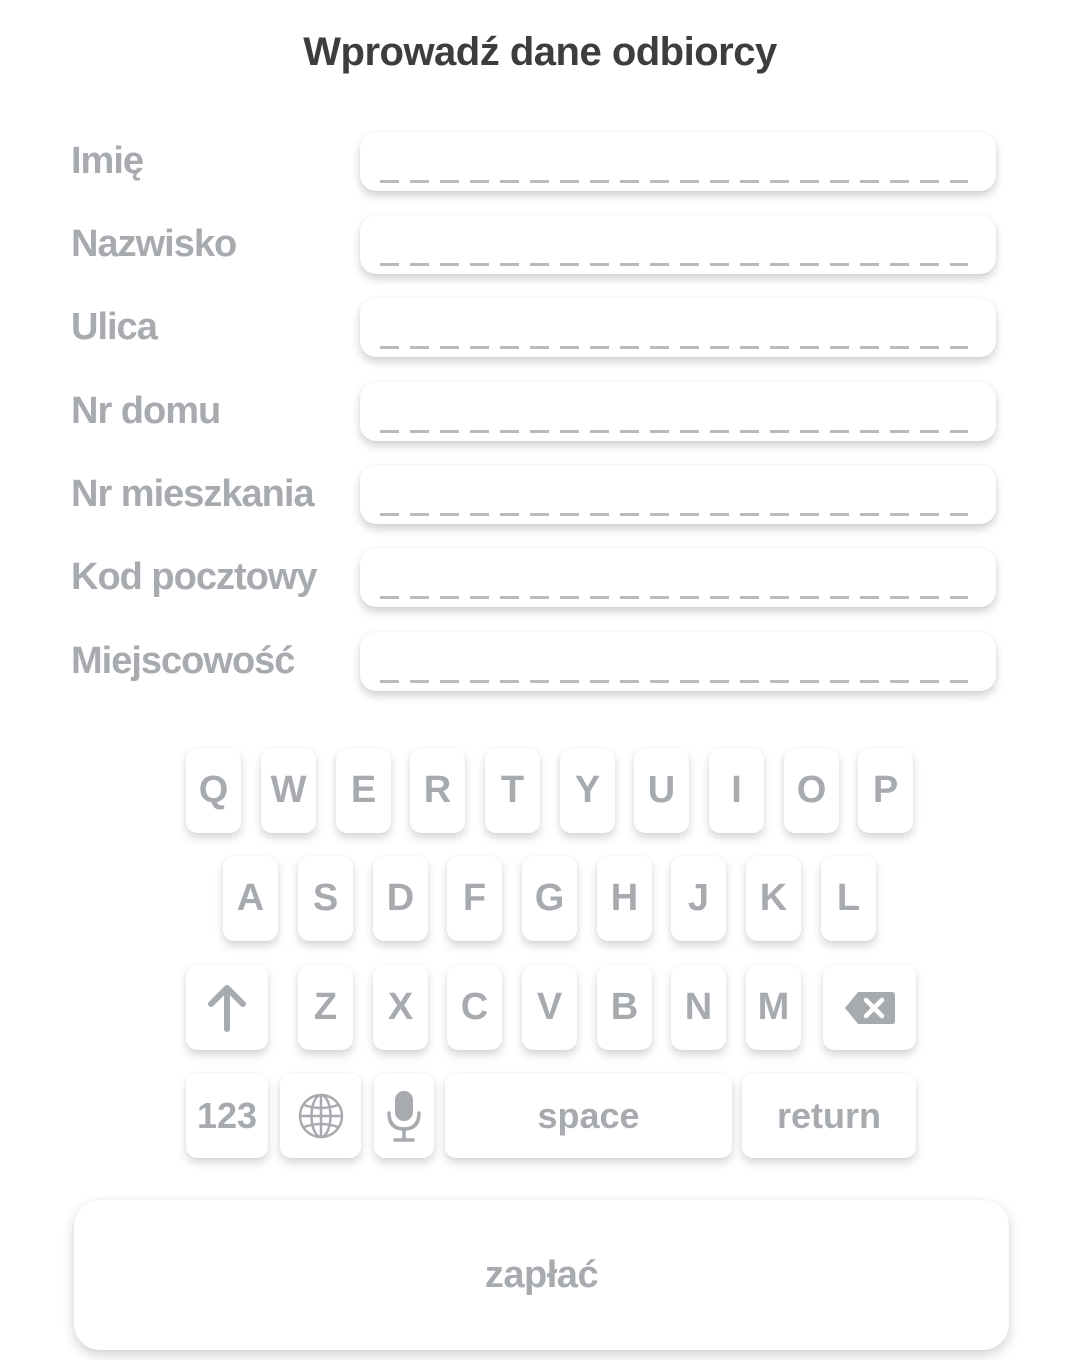 The width and height of the screenshot is (1080, 1360). I want to click on house-number-label: Nr domu, so click(146, 411).